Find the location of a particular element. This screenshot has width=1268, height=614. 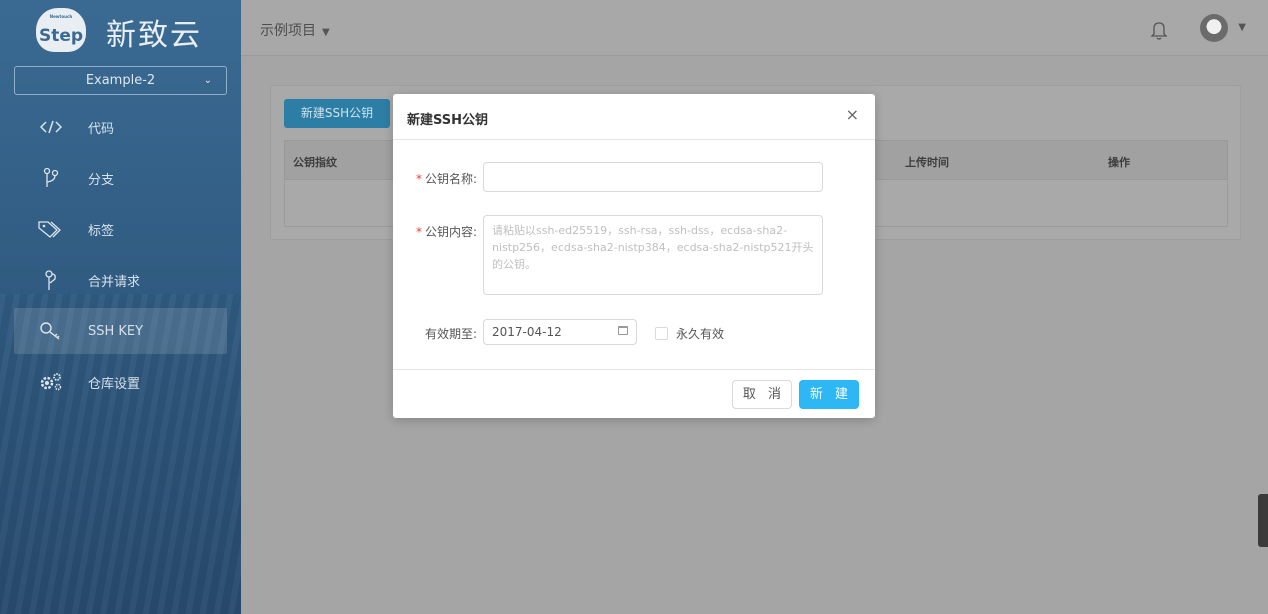

column-upload-time: 上传时间 is located at coordinates (927, 162).